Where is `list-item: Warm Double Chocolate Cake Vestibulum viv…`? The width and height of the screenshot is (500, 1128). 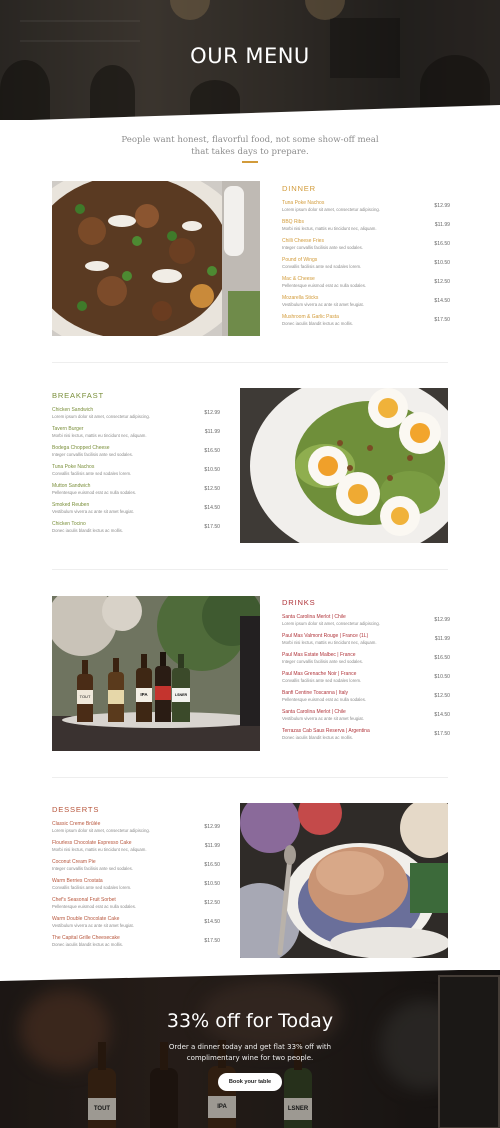
list-item: Warm Double Chocolate Cake Vestibulum viv… is located at coordinates (136, 925).